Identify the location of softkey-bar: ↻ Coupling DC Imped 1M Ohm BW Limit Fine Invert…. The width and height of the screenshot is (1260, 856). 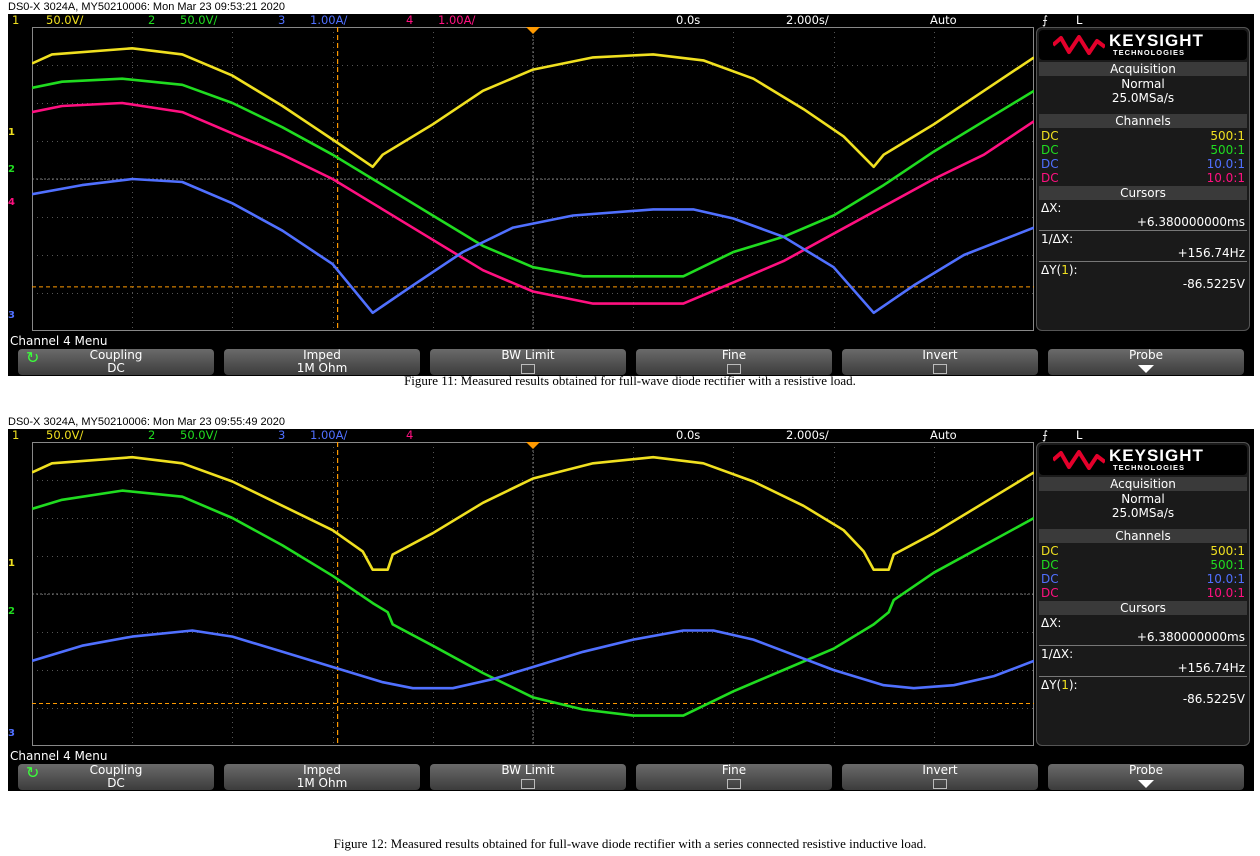
(631, 777).